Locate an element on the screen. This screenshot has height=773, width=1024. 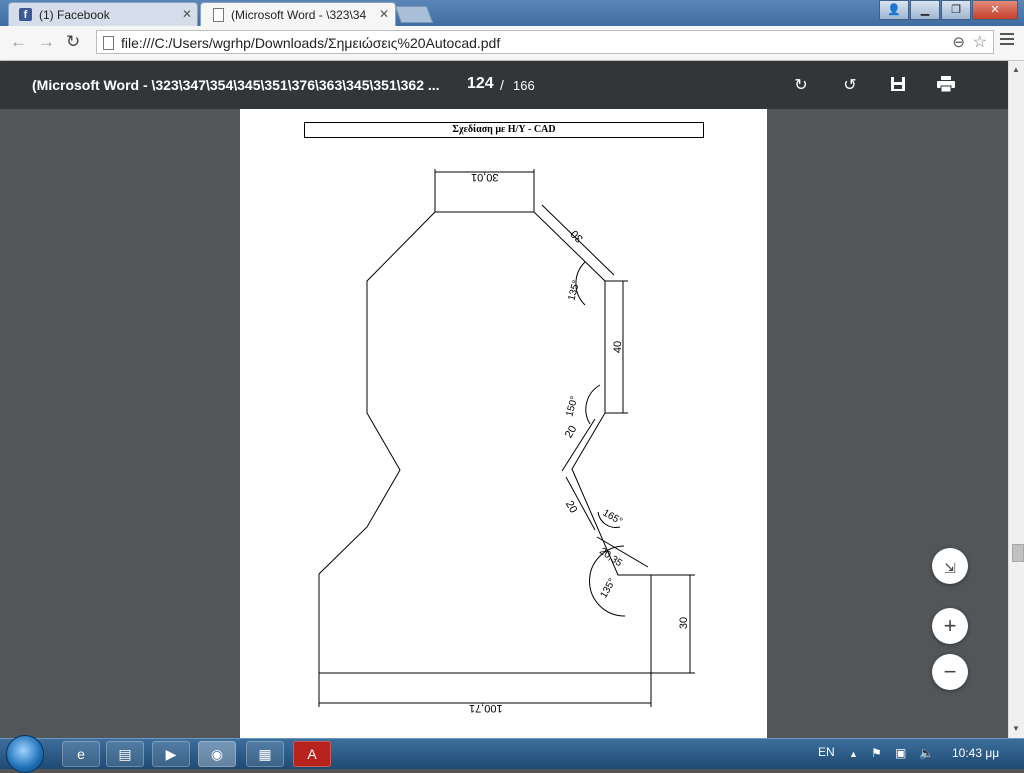
tab-label: (Microsoft Word - \323\34 is located at coordinates (299, 15).